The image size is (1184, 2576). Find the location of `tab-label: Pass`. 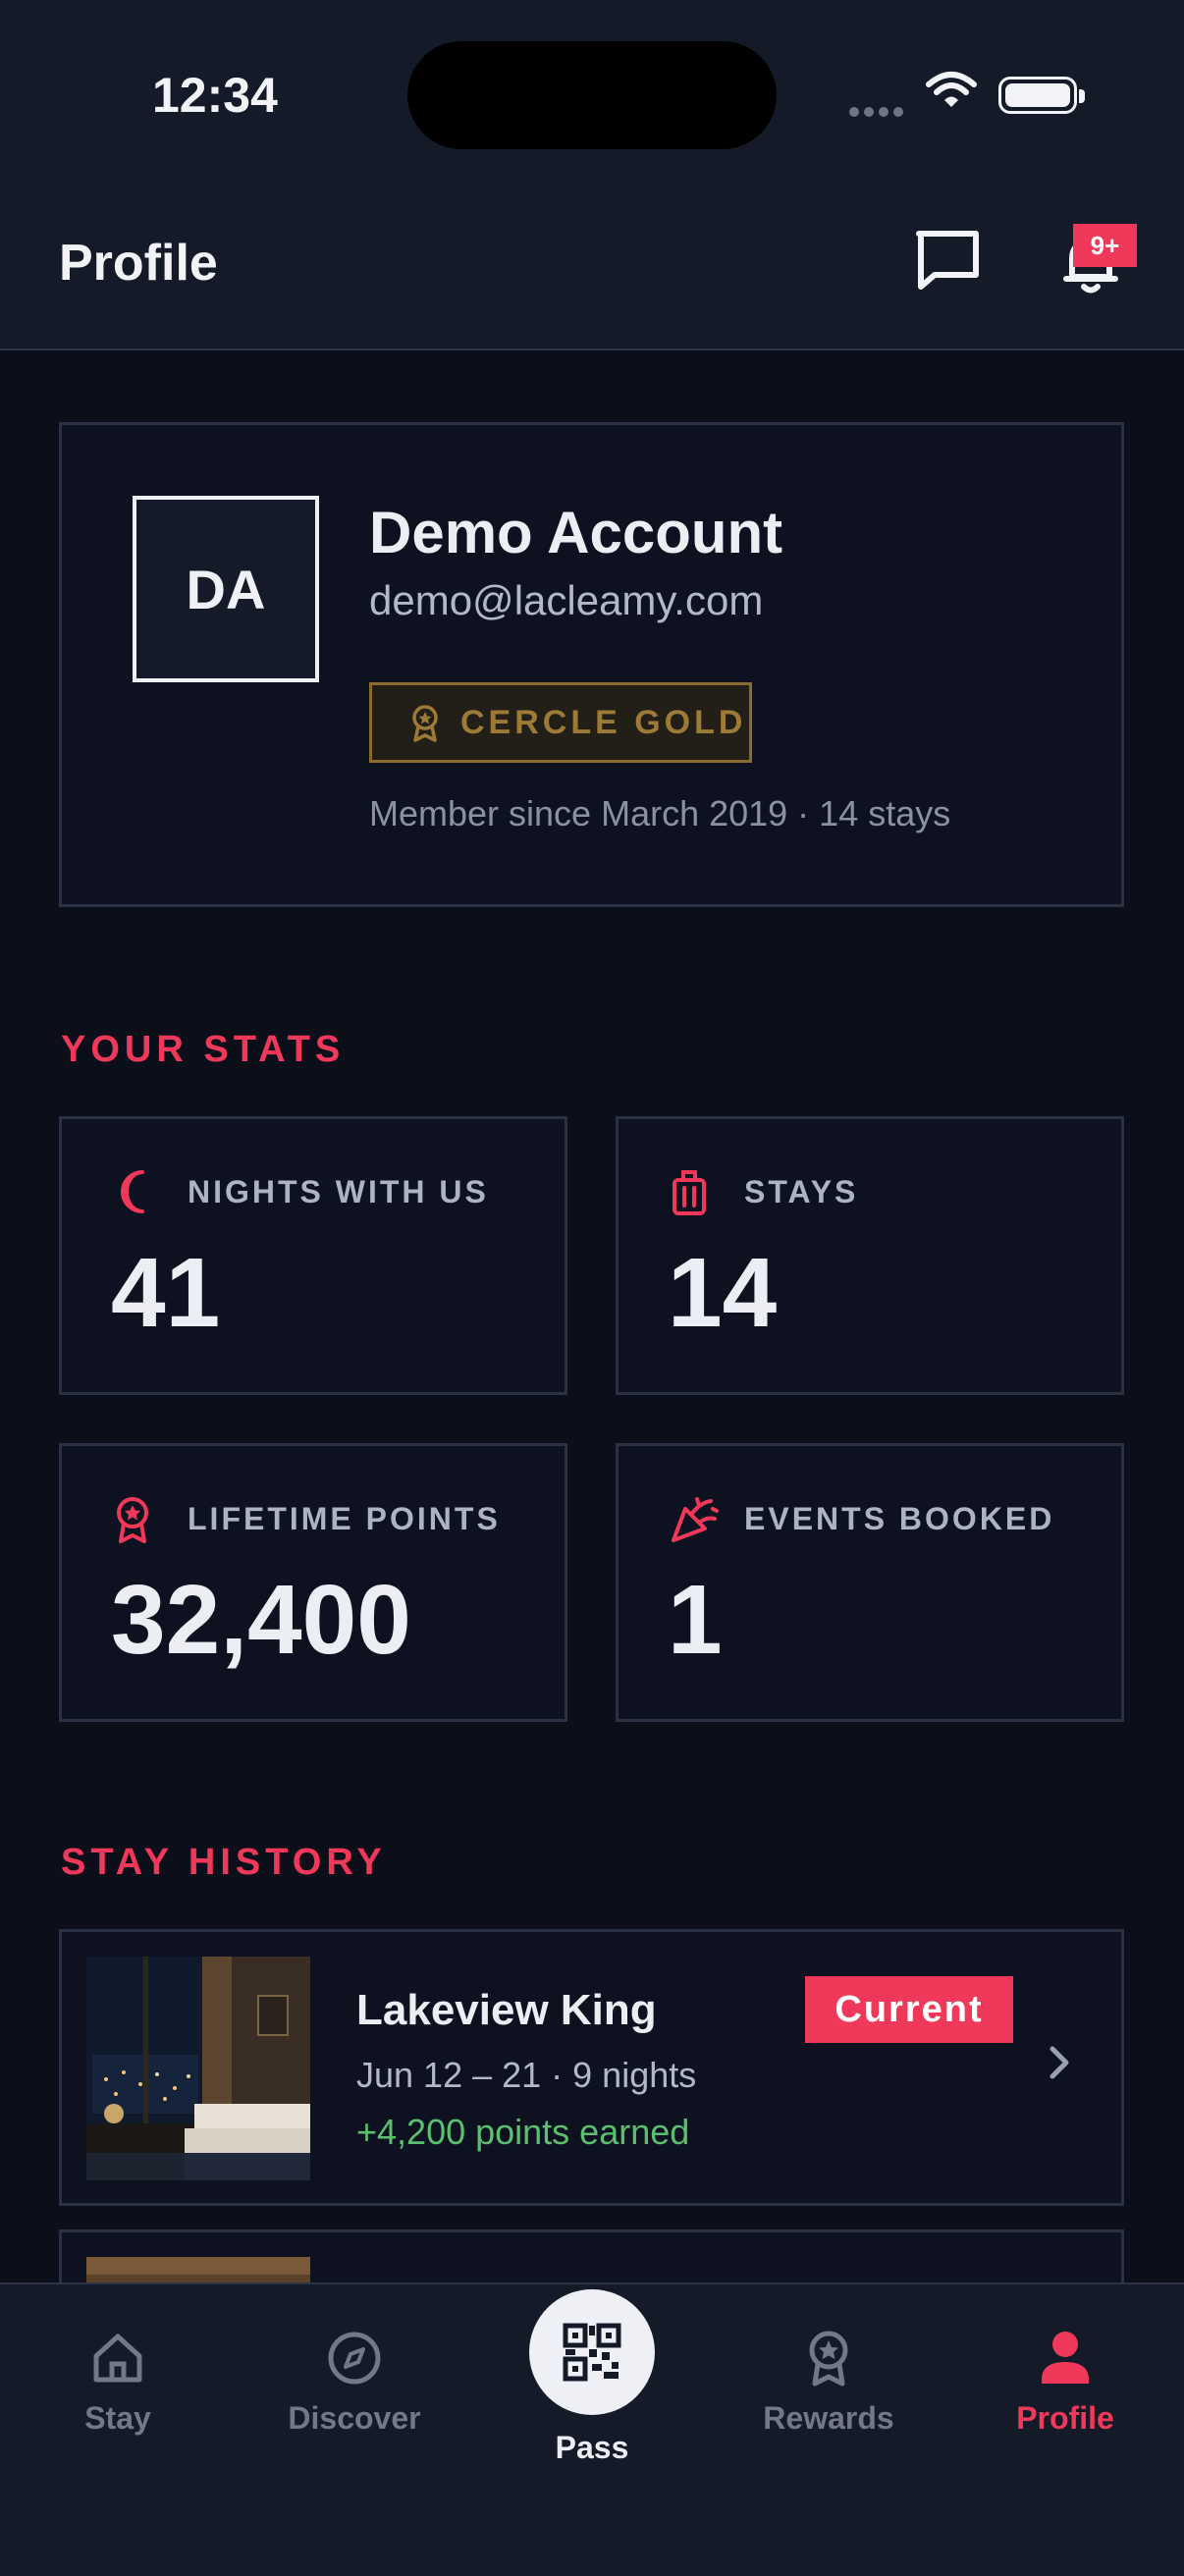

tab-label: Pass is located at coordinates (592, 2447).